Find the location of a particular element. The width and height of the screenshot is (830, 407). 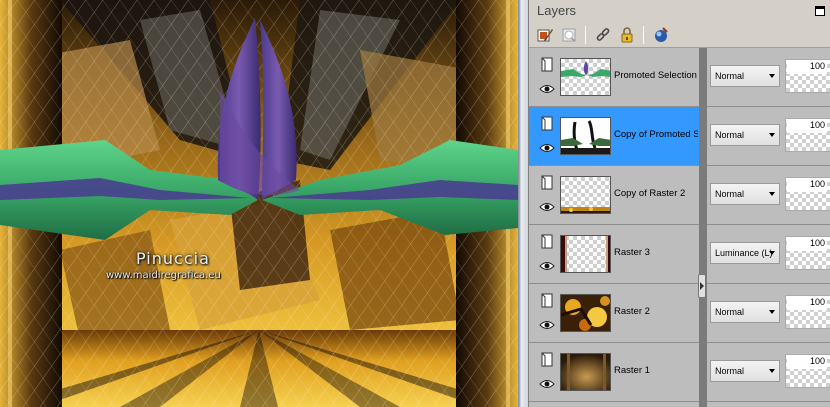

layer-row: Raster 2 is located at coordinates (614, 313).